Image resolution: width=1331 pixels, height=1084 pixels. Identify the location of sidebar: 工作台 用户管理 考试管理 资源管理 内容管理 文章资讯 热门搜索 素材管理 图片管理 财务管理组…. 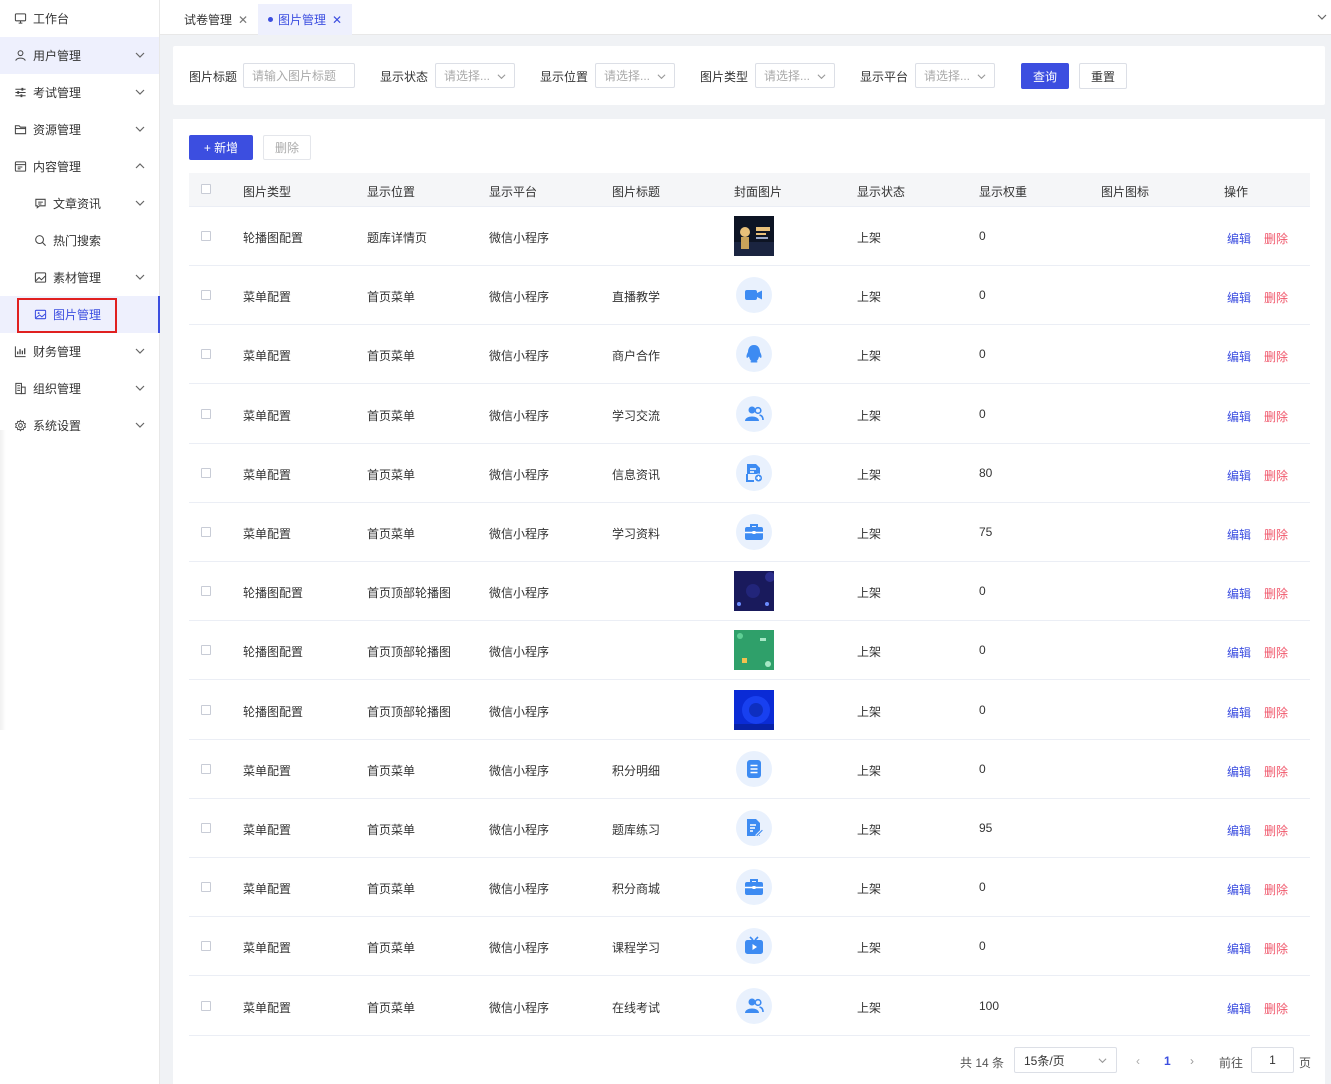
(80, 542).